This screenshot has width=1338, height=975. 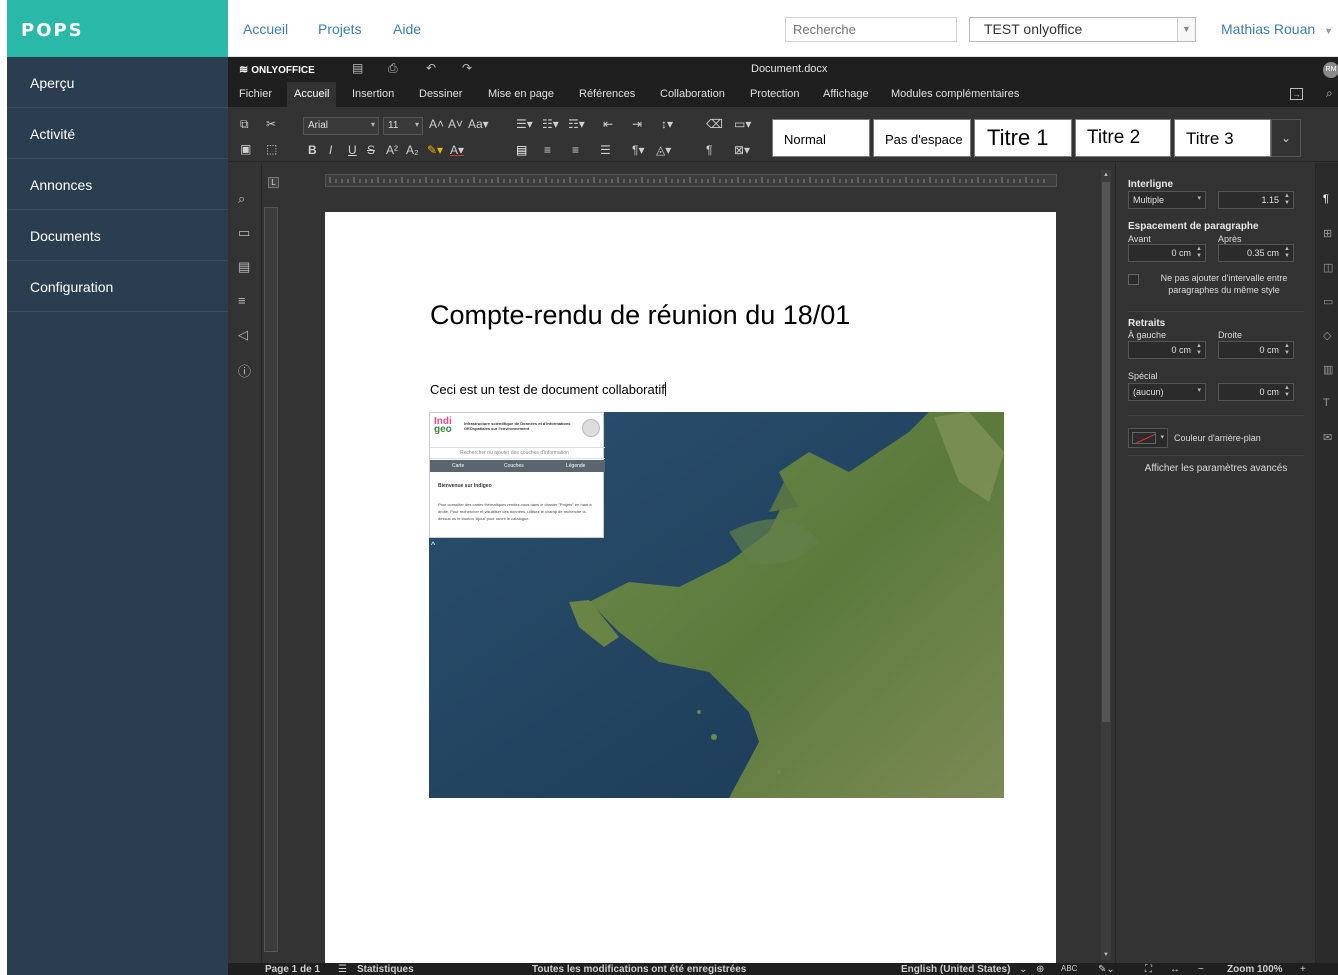 What do you see at coordinates (607, 94) in the screenshot?
I see `tab-references: Références` at bounding box center [607, 94].